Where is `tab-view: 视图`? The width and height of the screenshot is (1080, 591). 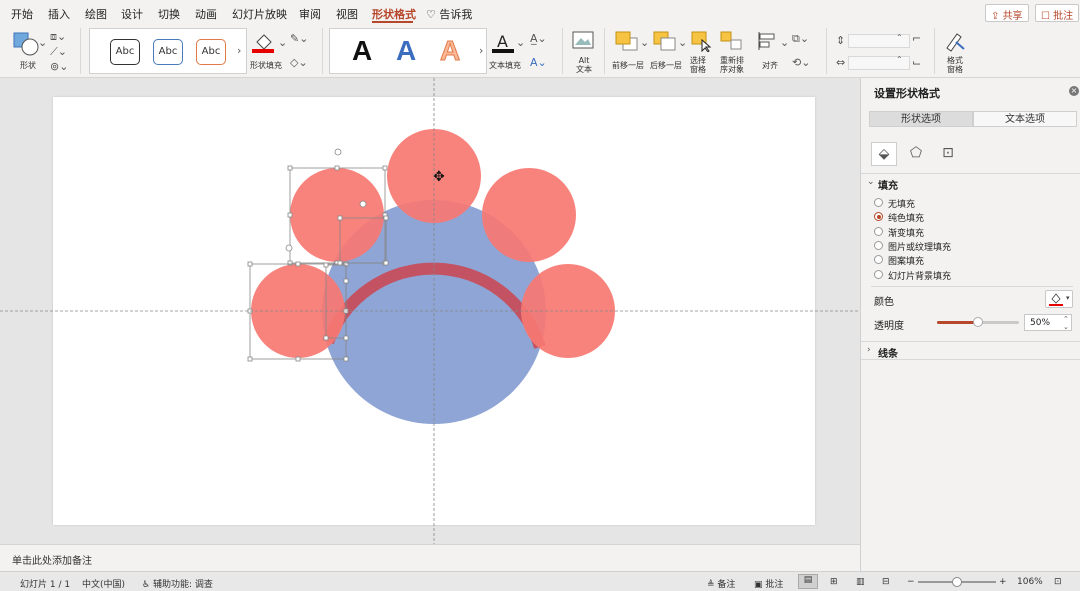 tab-view: 视图 is located at coordinates (347, 14).